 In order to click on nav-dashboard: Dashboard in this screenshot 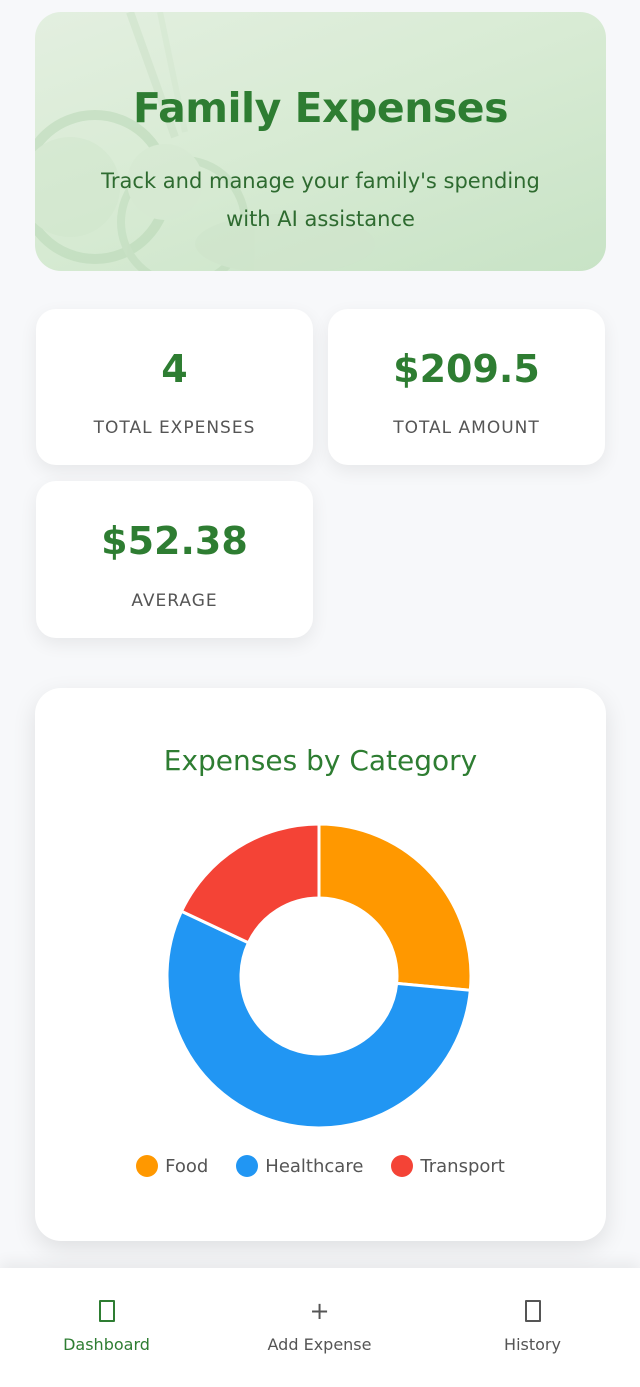, I will do `click(106, 1327)`.